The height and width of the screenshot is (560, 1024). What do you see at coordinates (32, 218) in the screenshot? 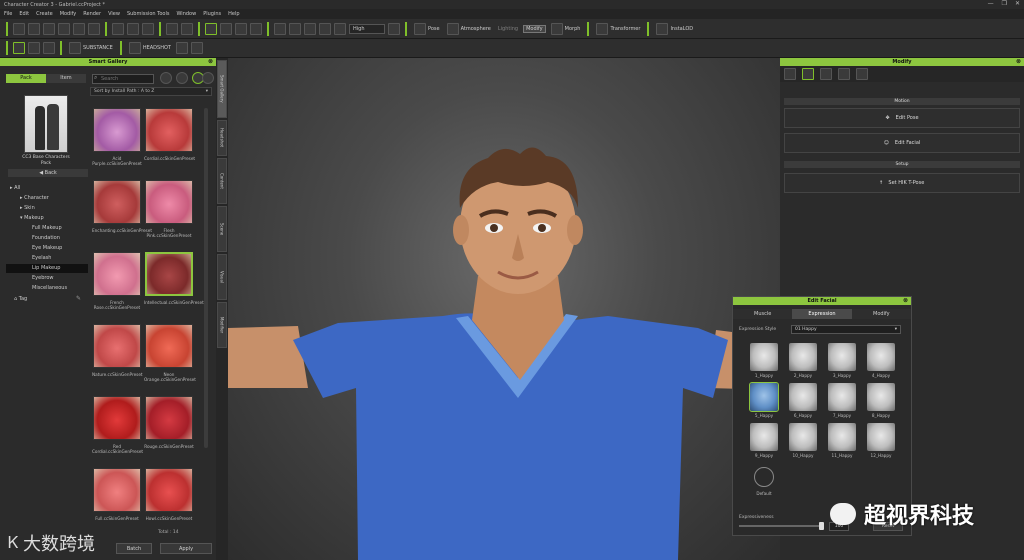
I see `tree-item-makeup: ▾ Makeup` at bounding box center [32, 218].